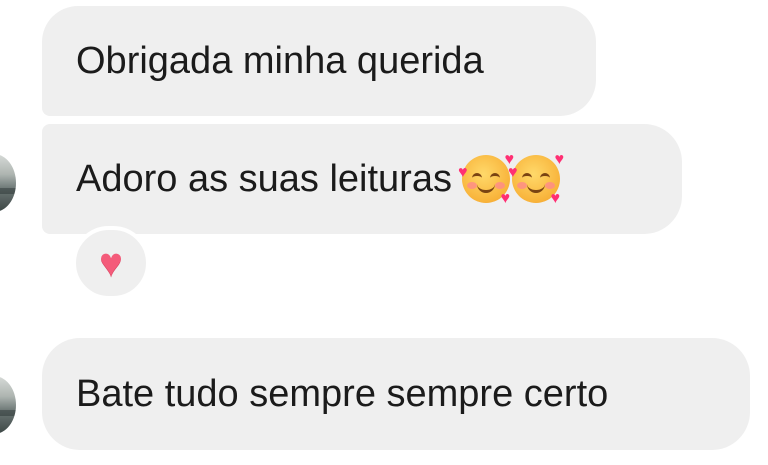  What do you see at coordinates (264, 179) in the screenshot?
I see `message-text: Adoro as suas leituras` at bounding box center [264, 179].